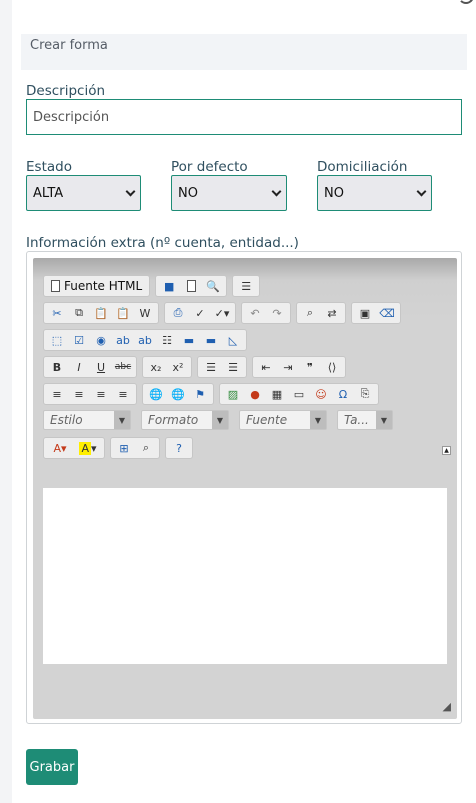  What do you see at coordinates (57, 340) in the screenshot?
I see `form-icon: ⬚` at bounding box center [57, 340].